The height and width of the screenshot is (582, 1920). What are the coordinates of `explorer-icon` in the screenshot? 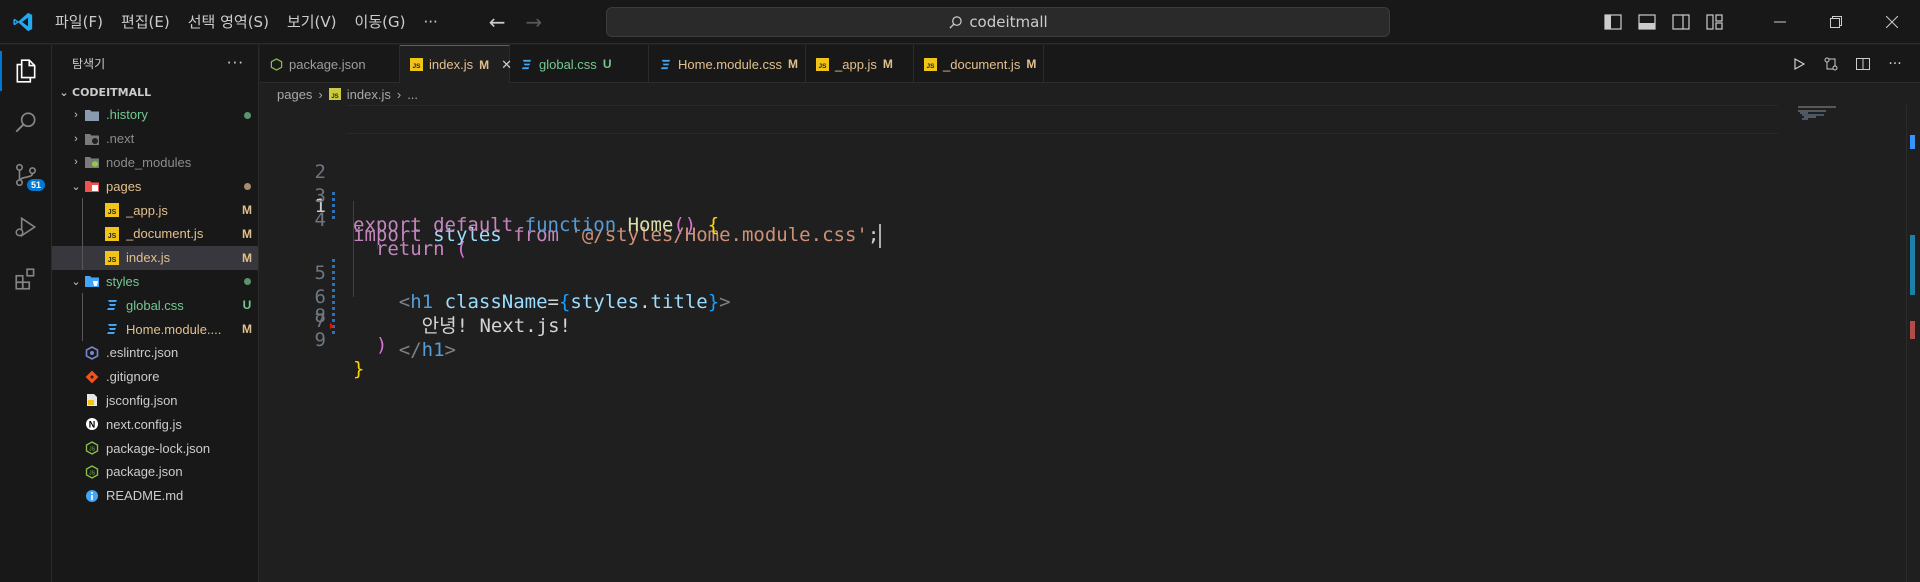 It's located at (26, 71).